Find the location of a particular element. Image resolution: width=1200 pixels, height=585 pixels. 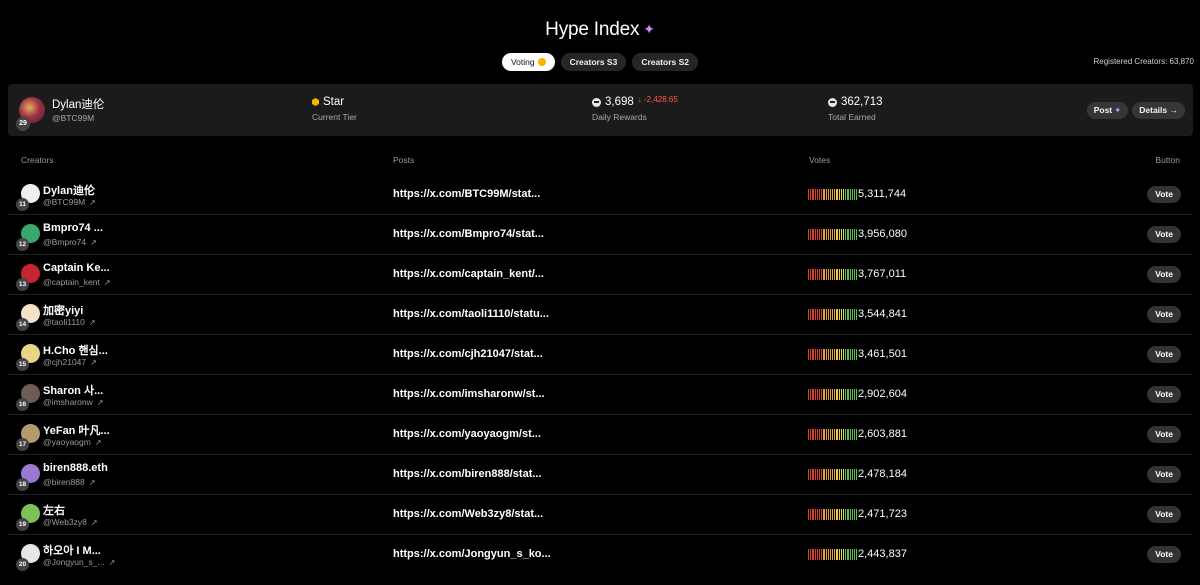

creator-handle-link: @taoli1110 ↗ is located at coordinates (69, 322).